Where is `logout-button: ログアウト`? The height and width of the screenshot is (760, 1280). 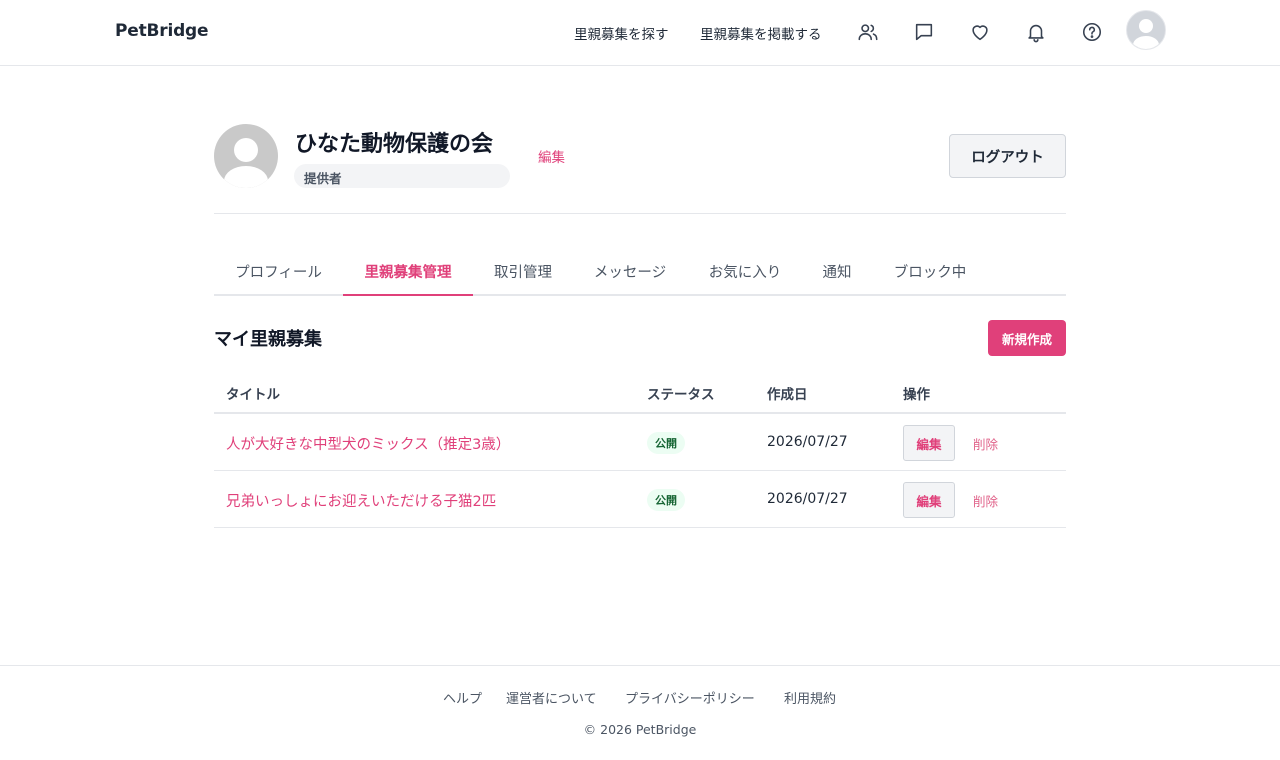 logout-button: ログアウト is located at coordinates (1007, 156).